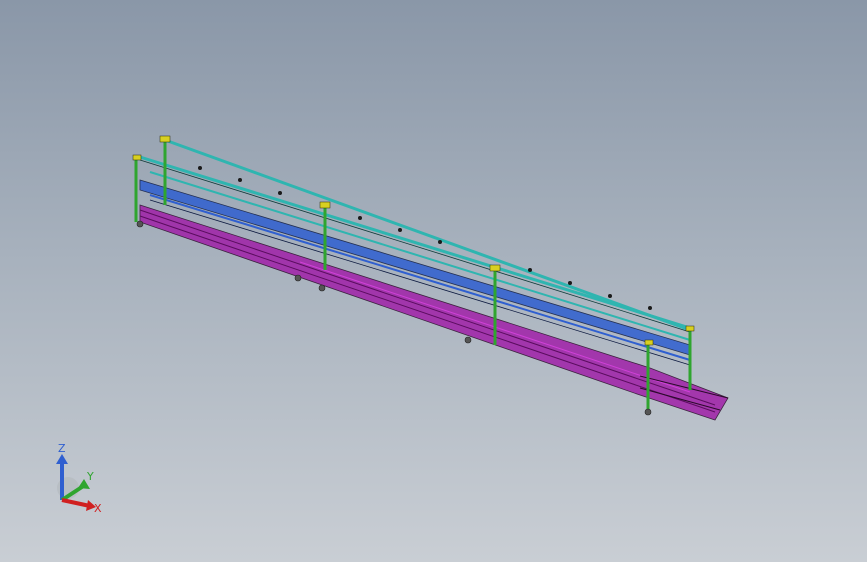  What do you see at coordinates (62, 448) in the screenshot?
I see `z-axis-label: Z` at bounding box center [62, 448].